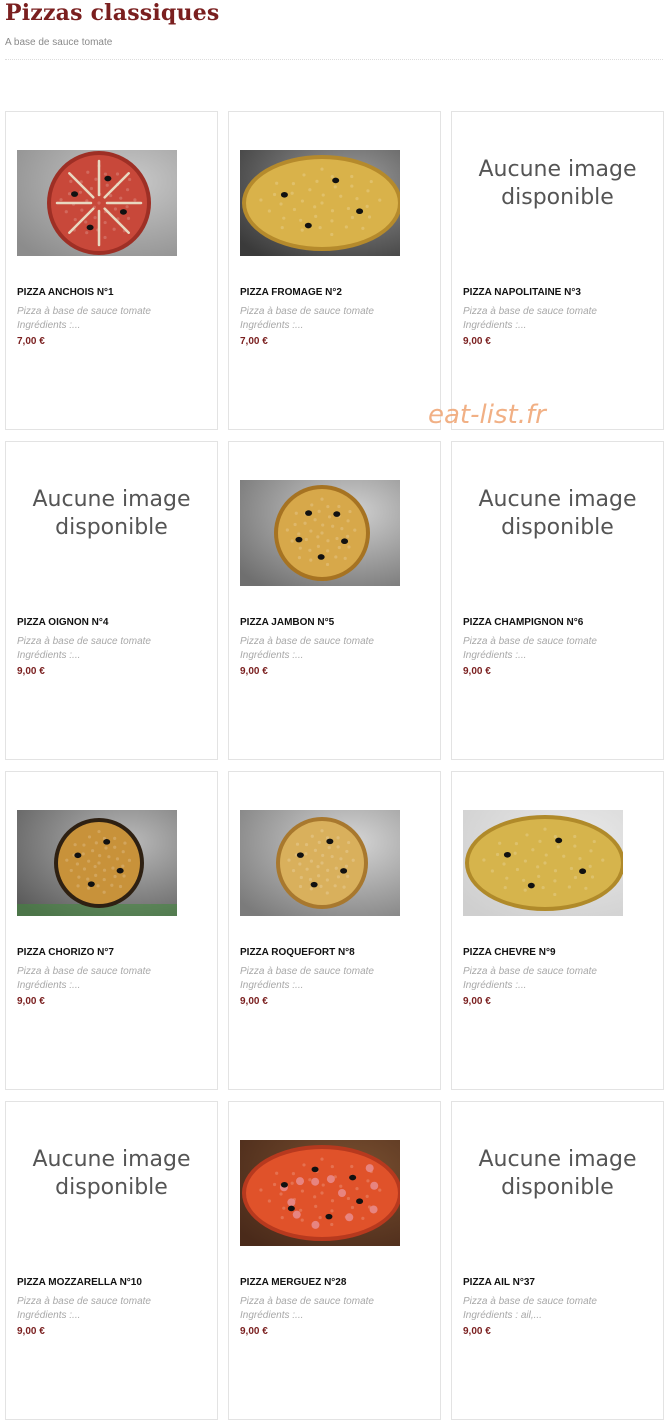  What do you see at coordinates (297, 952) in the screenshot?
I see `item-name: PIZZA ROQUEFORT N°8` at bounding box center [297, 952].